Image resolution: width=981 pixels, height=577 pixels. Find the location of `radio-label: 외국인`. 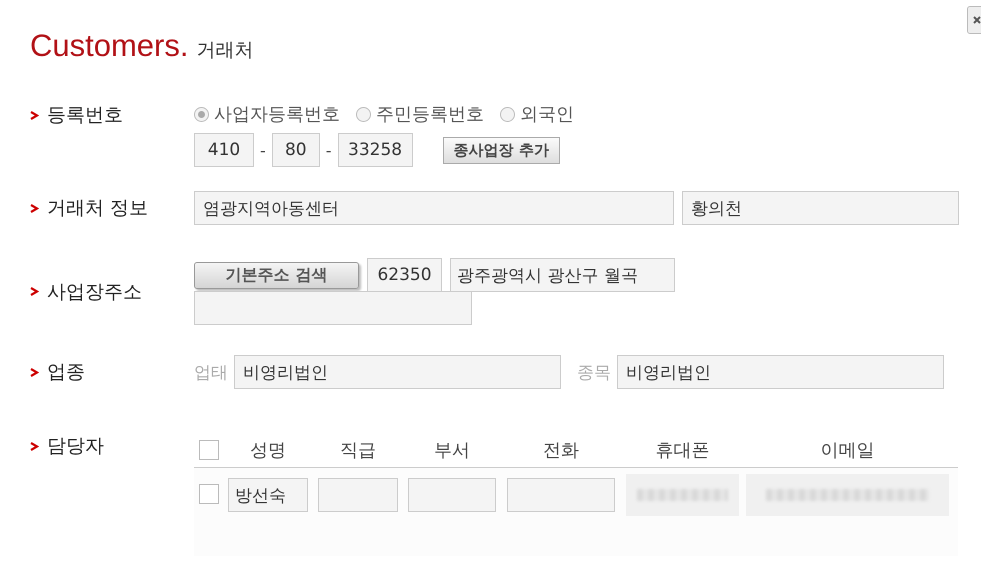

radio-label: 외국인 is located at coordinates (547, 114).